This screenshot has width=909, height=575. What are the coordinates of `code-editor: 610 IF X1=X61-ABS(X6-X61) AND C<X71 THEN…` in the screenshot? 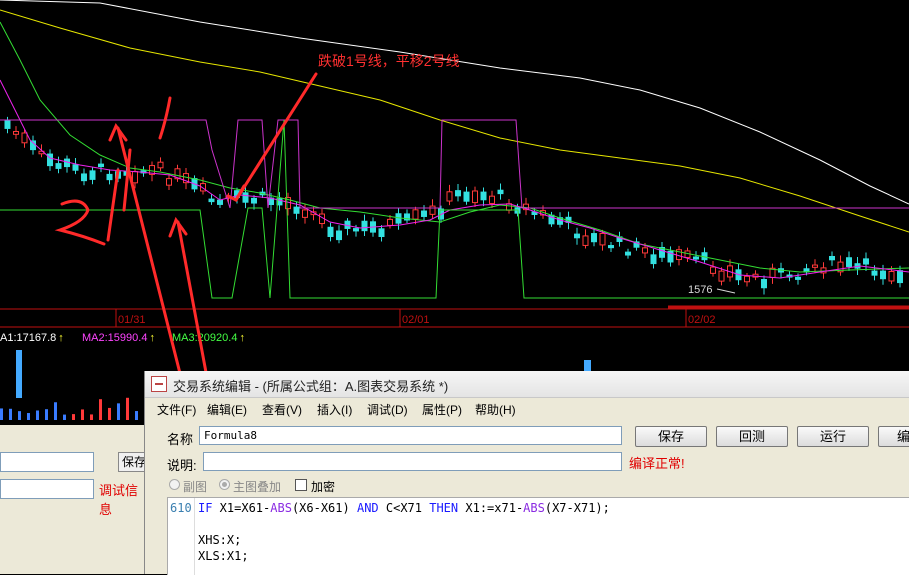 It's located at (538, 536).